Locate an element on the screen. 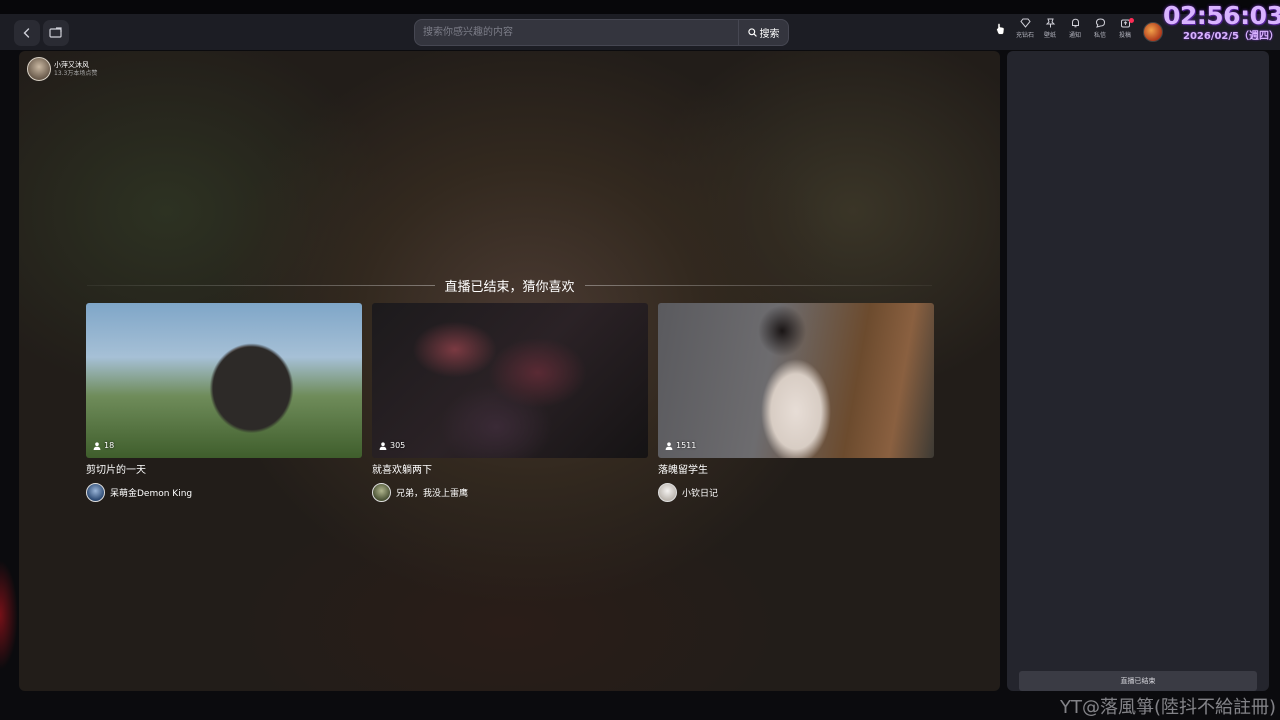 The width and height of the screenshot is (1280, 720). viewer-count-value: 18 is located at coordinates (109, 445).